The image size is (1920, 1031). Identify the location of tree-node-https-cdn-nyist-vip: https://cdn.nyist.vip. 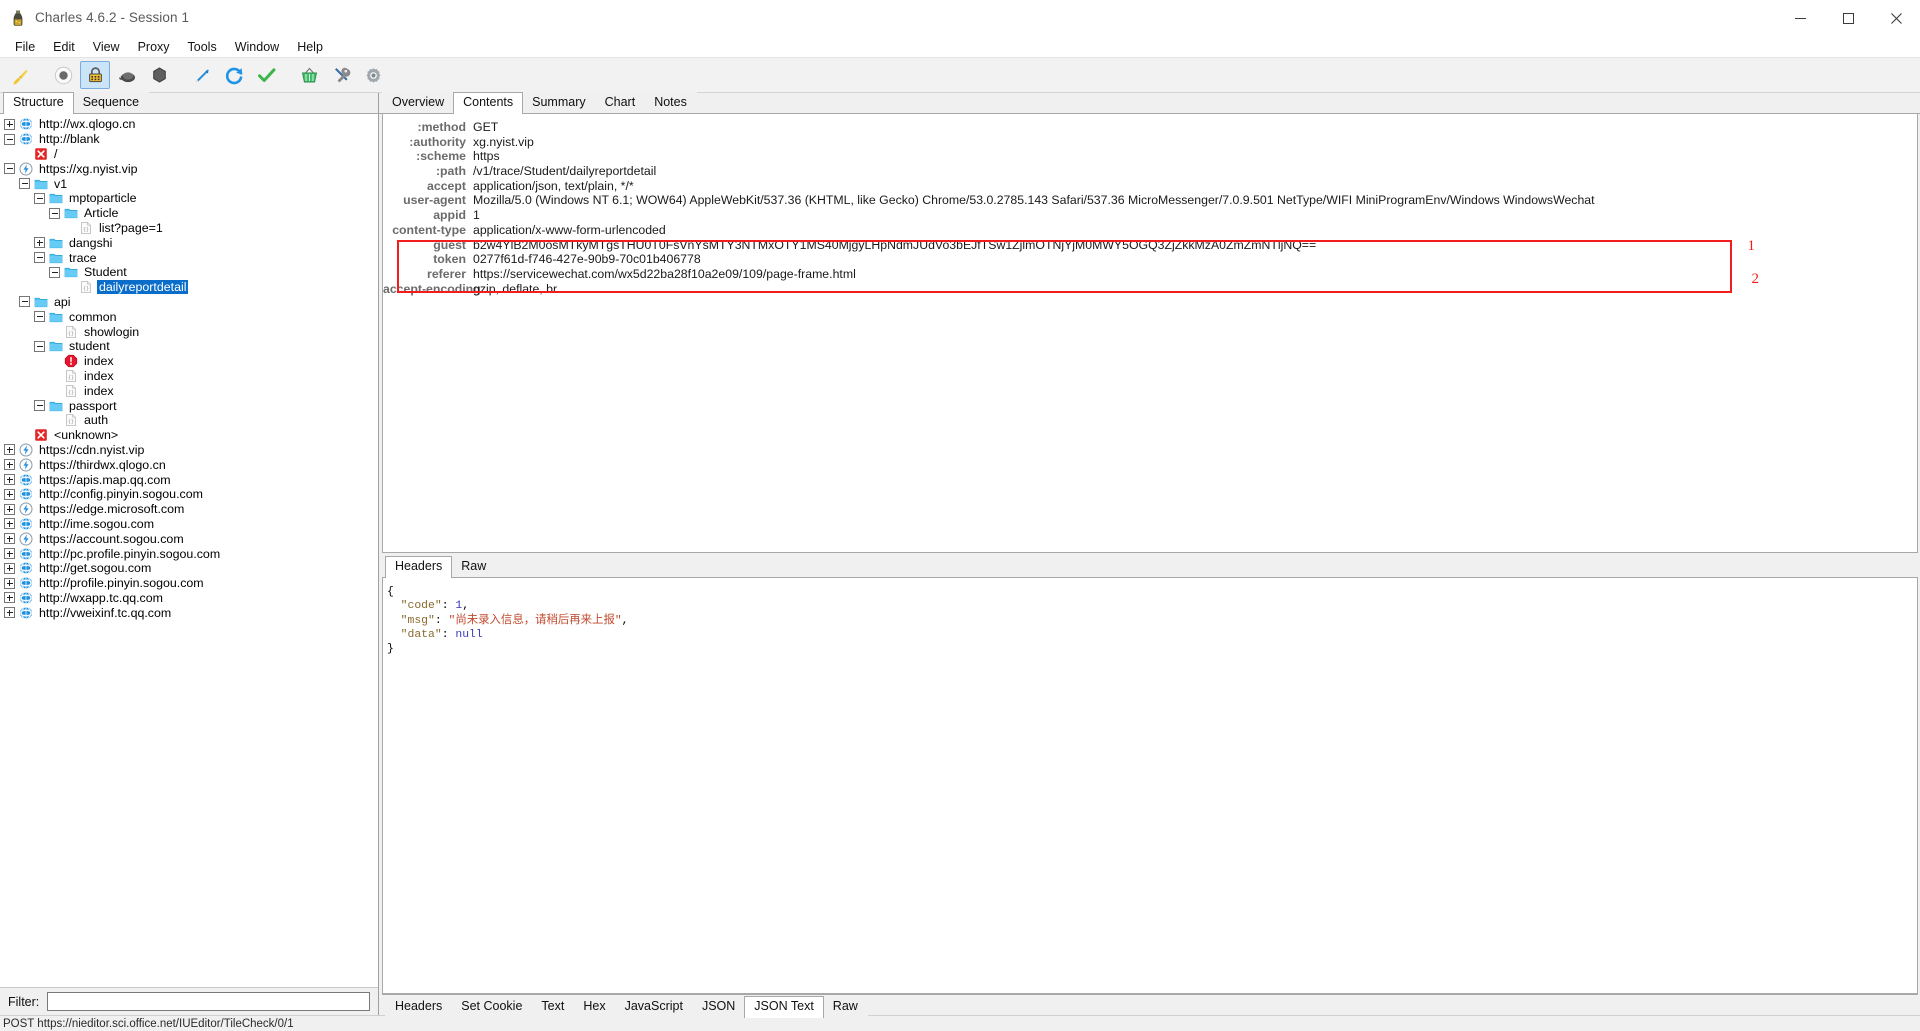
(189, 450).